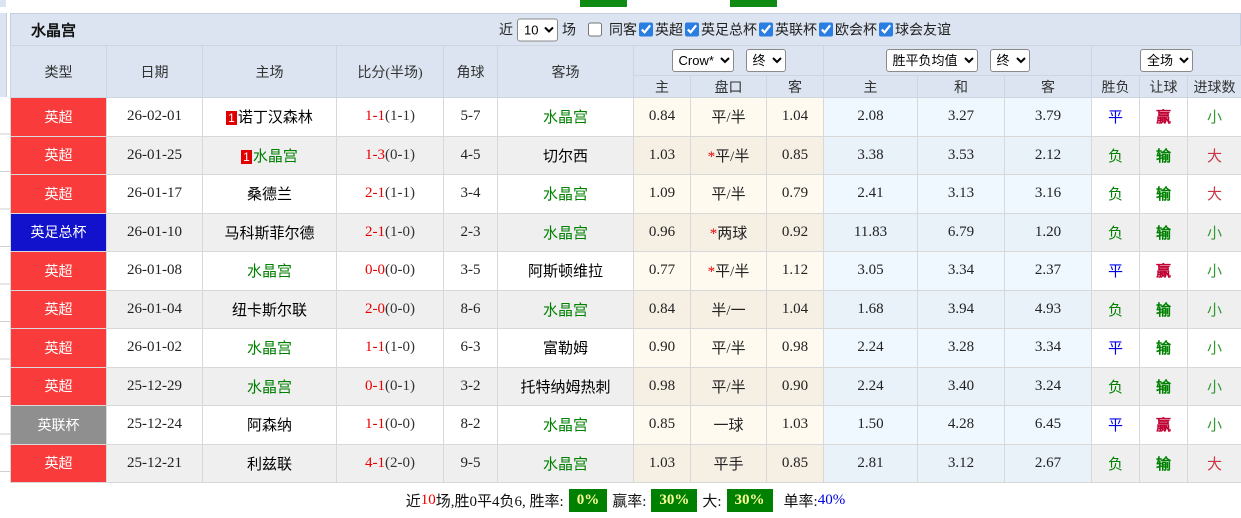 This screenshot has width=1241, height=518. I want to click on sub-header-handicap-result: 让球, so click(1164, 87).